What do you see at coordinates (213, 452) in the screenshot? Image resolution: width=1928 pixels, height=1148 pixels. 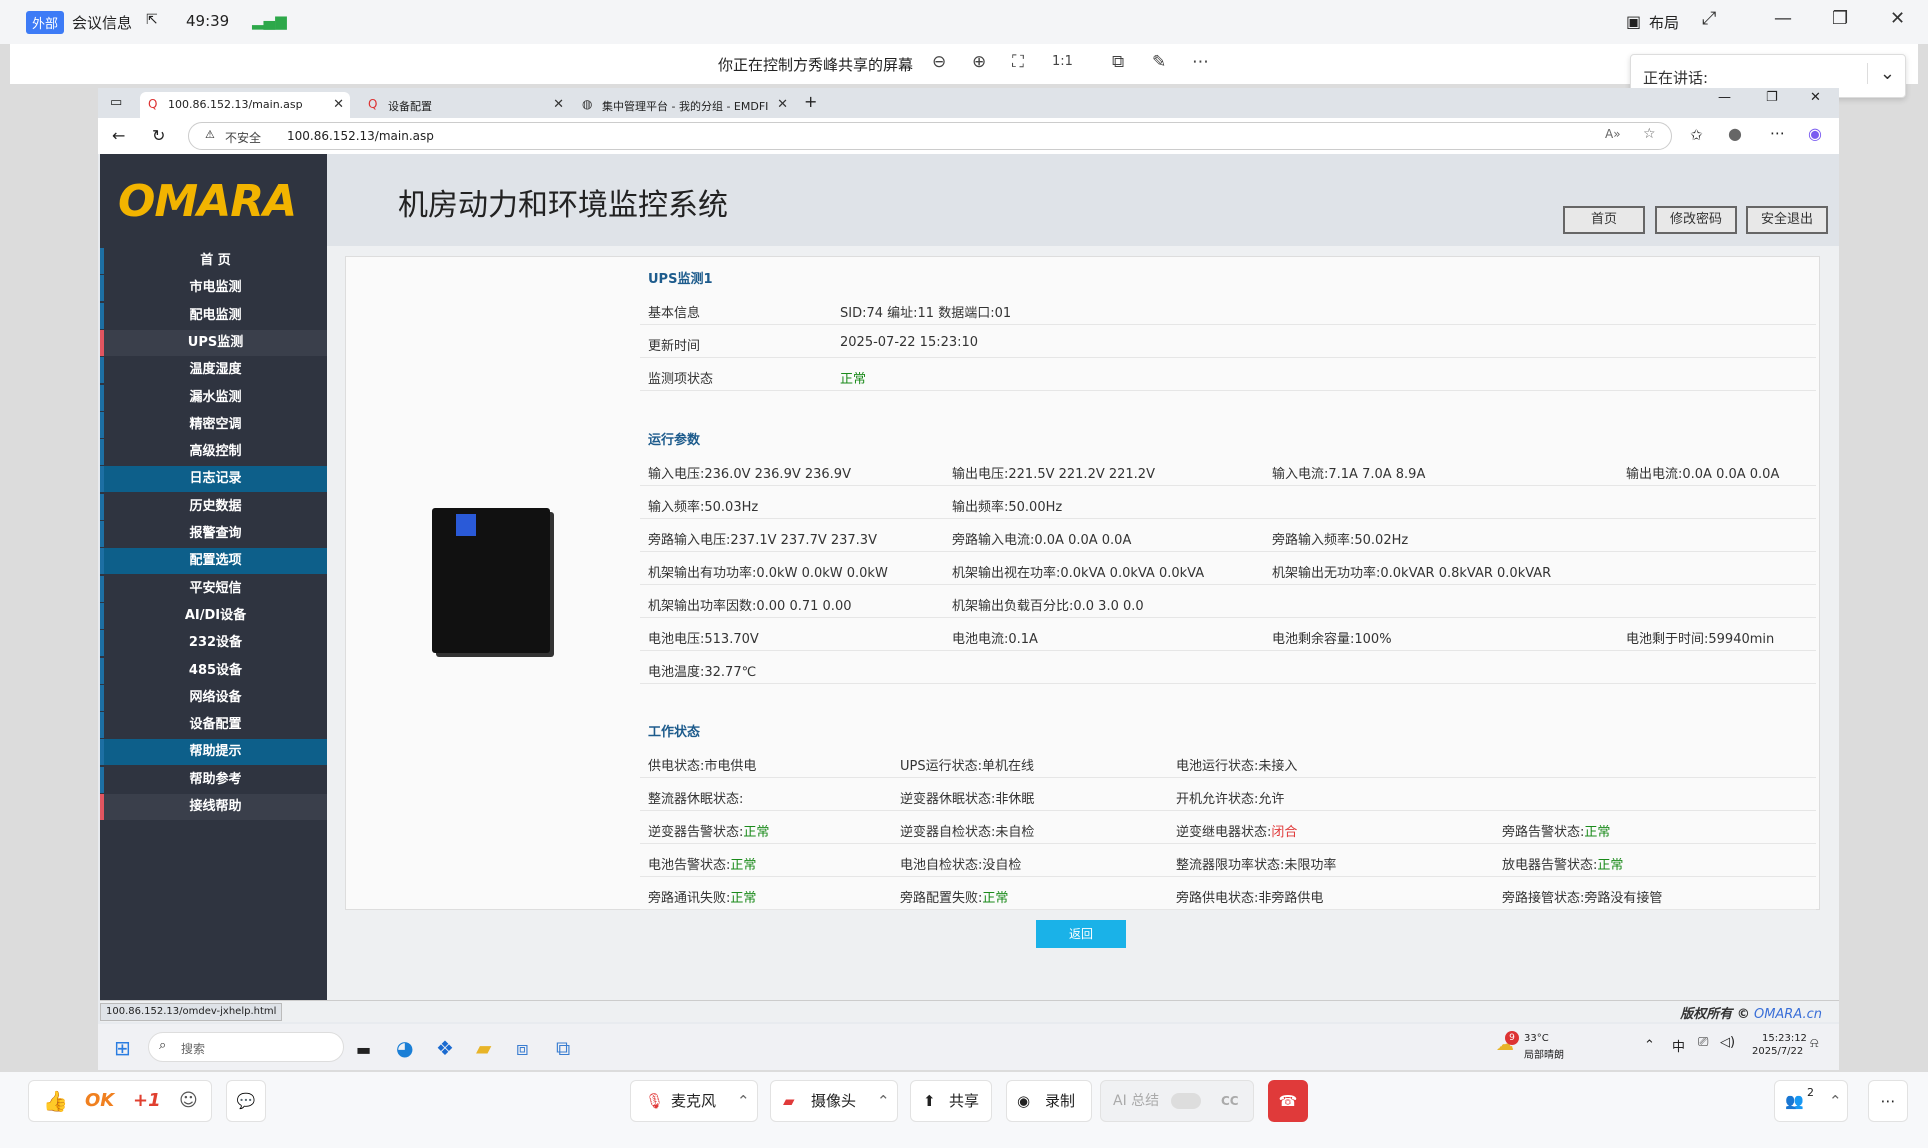 I see `sidebar-item: 高级控制` at bounding box center [213, 452].